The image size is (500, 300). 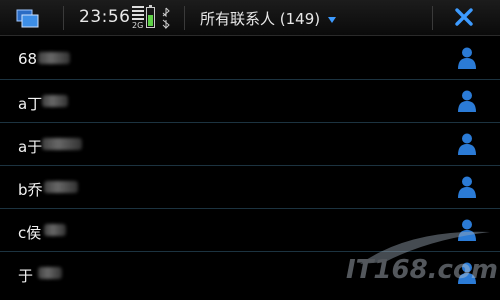 What do you see at coordinates (250, 187) in the screenshot?
I see `contact-row: b乔` at bounding box center [250, 187].